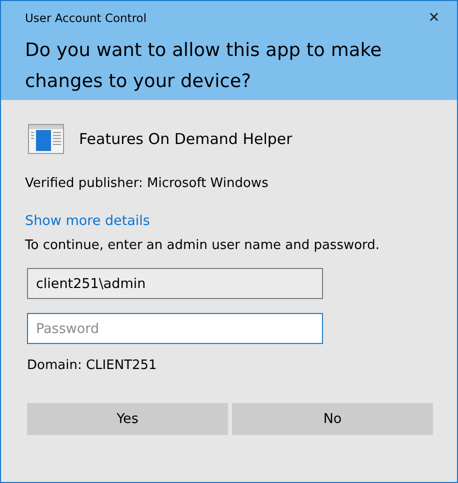  Describe the element at coordinates (86, 18) in the screenshot. I see `window-title: User Account Control` at that location.